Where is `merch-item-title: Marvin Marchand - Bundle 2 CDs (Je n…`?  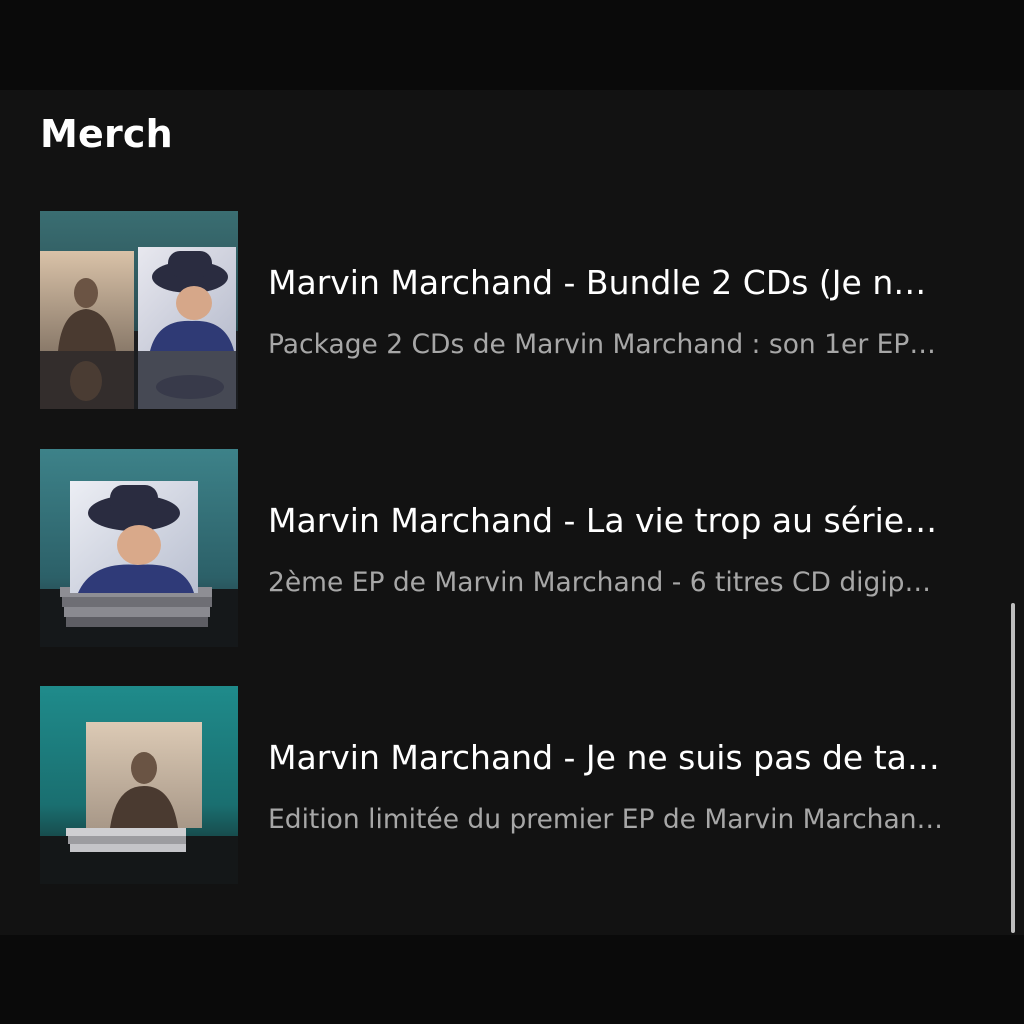
merch-item-title: Marvin Marchand - Bundle 2 CDs (Je n… is located at coordinates (597, 282).